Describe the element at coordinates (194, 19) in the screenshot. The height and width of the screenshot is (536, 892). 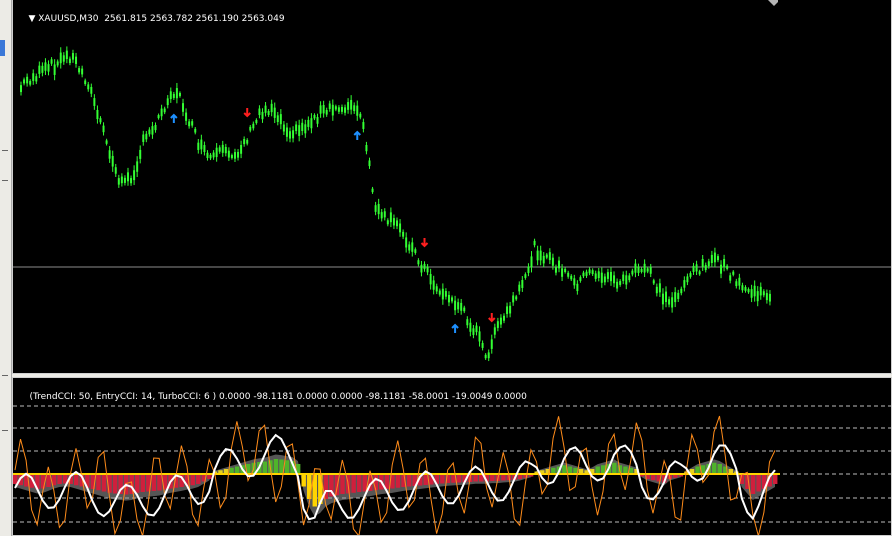
I see `ohlc-text: 2561.815 2563.782 2561.190 2563.049` at that location.